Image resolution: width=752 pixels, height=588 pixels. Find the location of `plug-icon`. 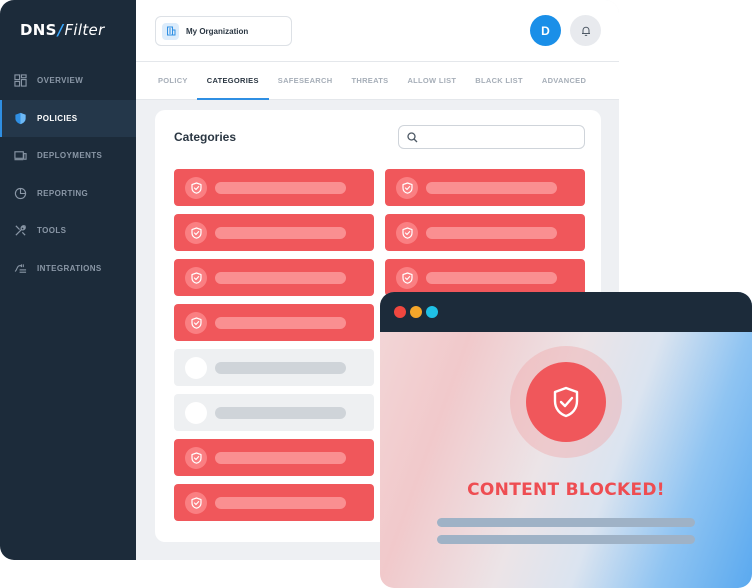

plug-icon is located at coordinates (20, 268).